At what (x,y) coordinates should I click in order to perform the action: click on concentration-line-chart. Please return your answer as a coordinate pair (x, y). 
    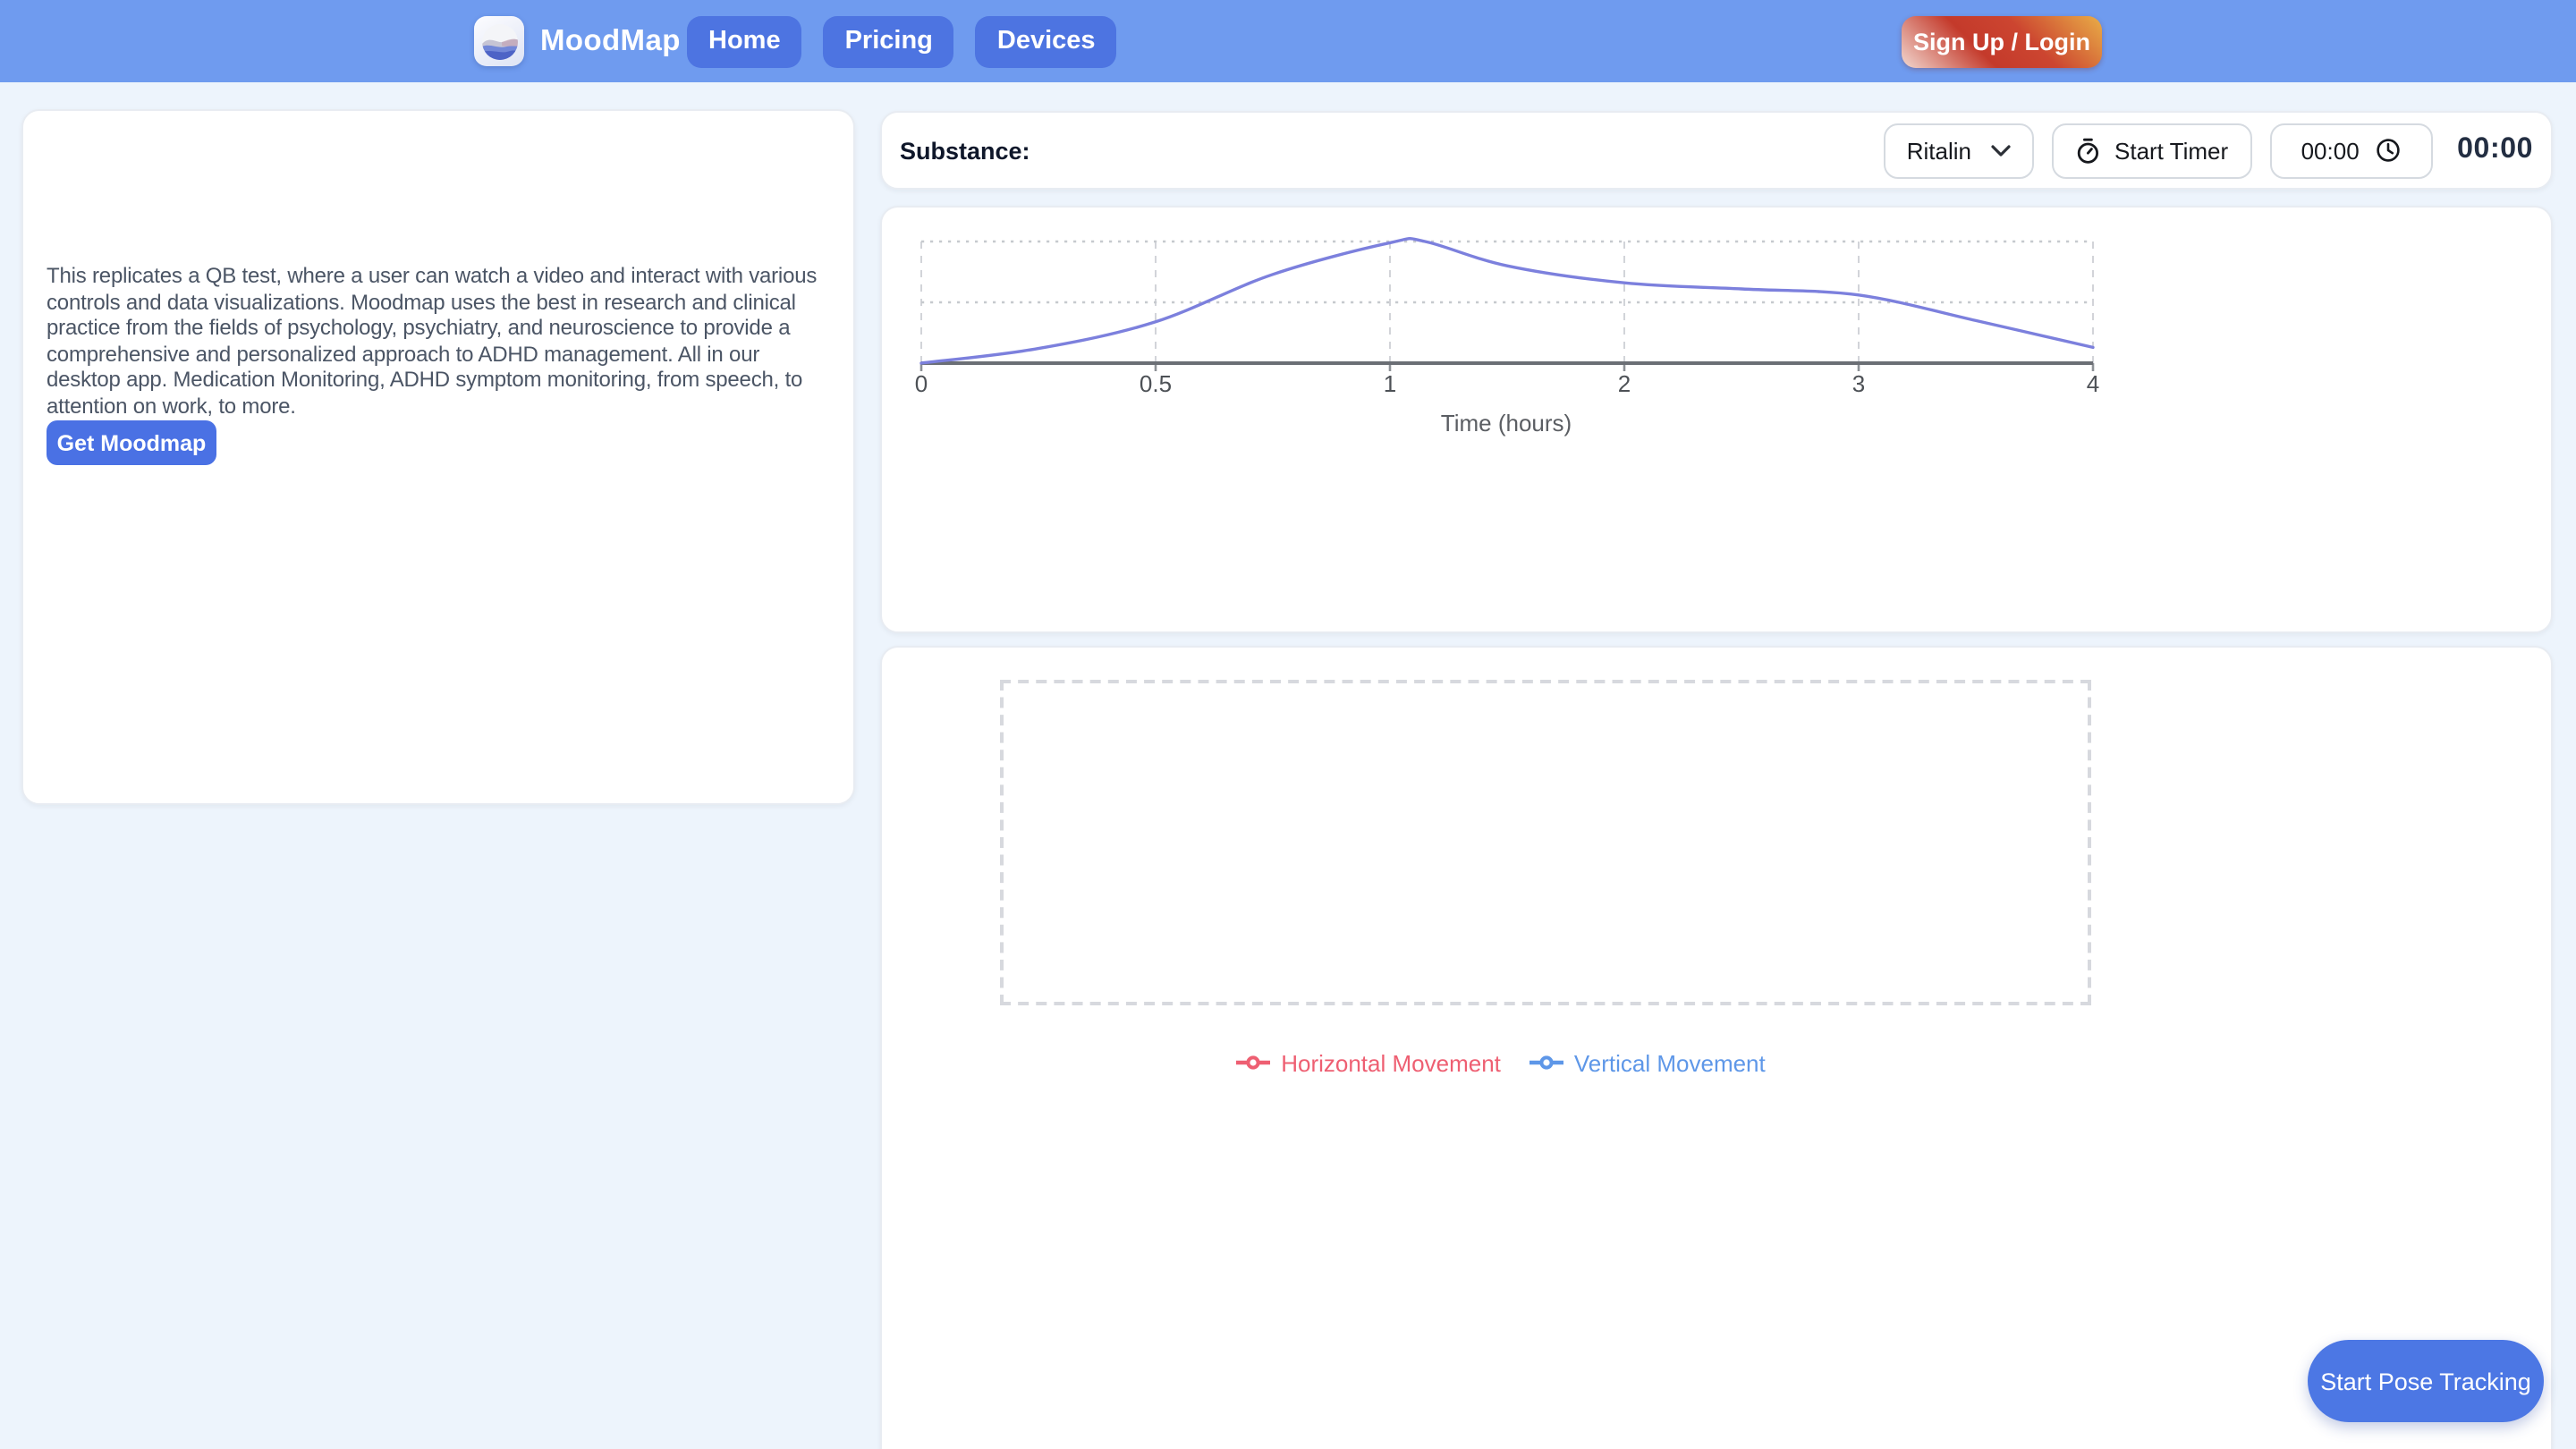
    Looking at the image, I should click on (1507, 304).